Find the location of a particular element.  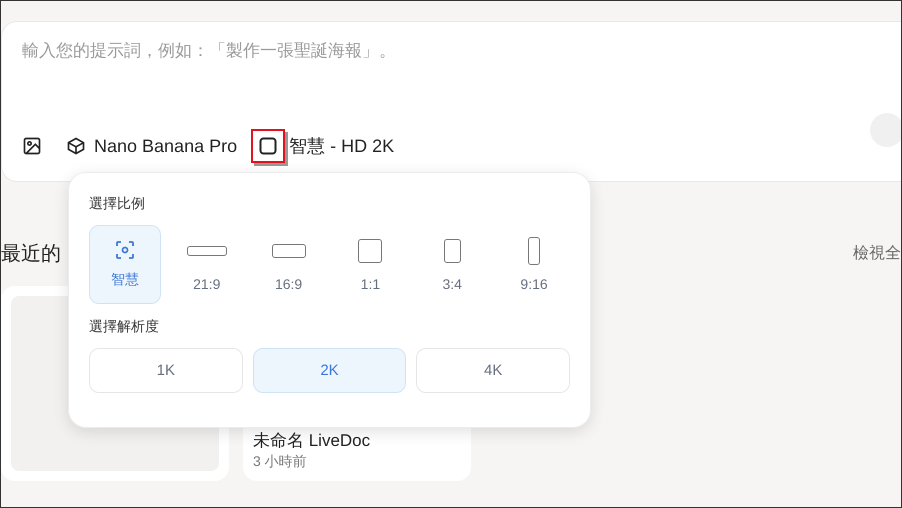

card-time: 3 小時前 is located at coordinates (280, 462).